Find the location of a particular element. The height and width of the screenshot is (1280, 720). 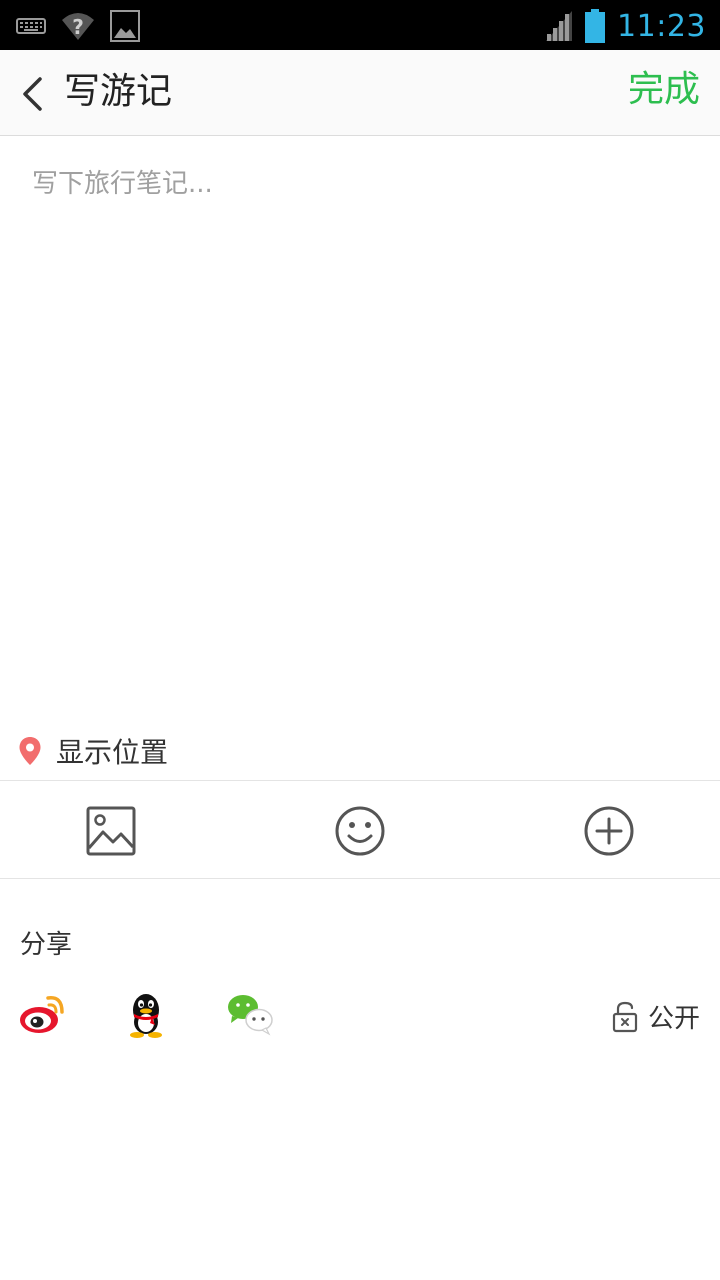

editor-toolbar is located at coordinates (360, 829).